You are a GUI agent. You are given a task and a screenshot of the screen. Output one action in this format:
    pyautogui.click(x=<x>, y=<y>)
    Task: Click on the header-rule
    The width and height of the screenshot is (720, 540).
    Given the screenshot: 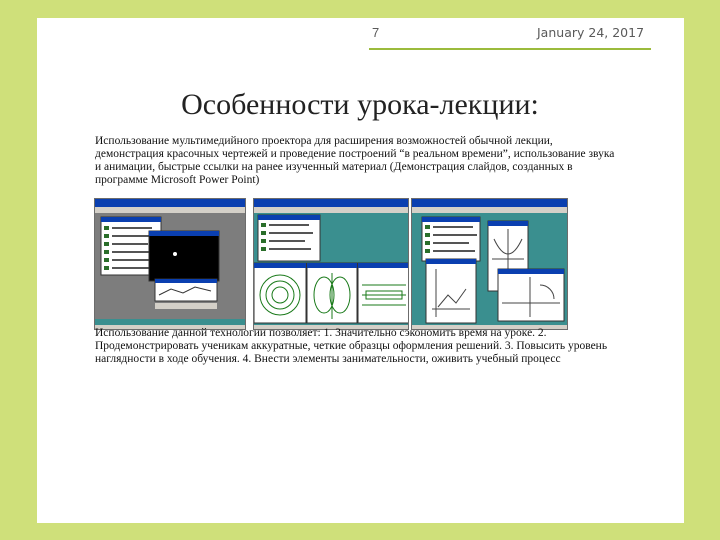 What is the action you would take?
    pyautogui.click(x=510, y=49)
    